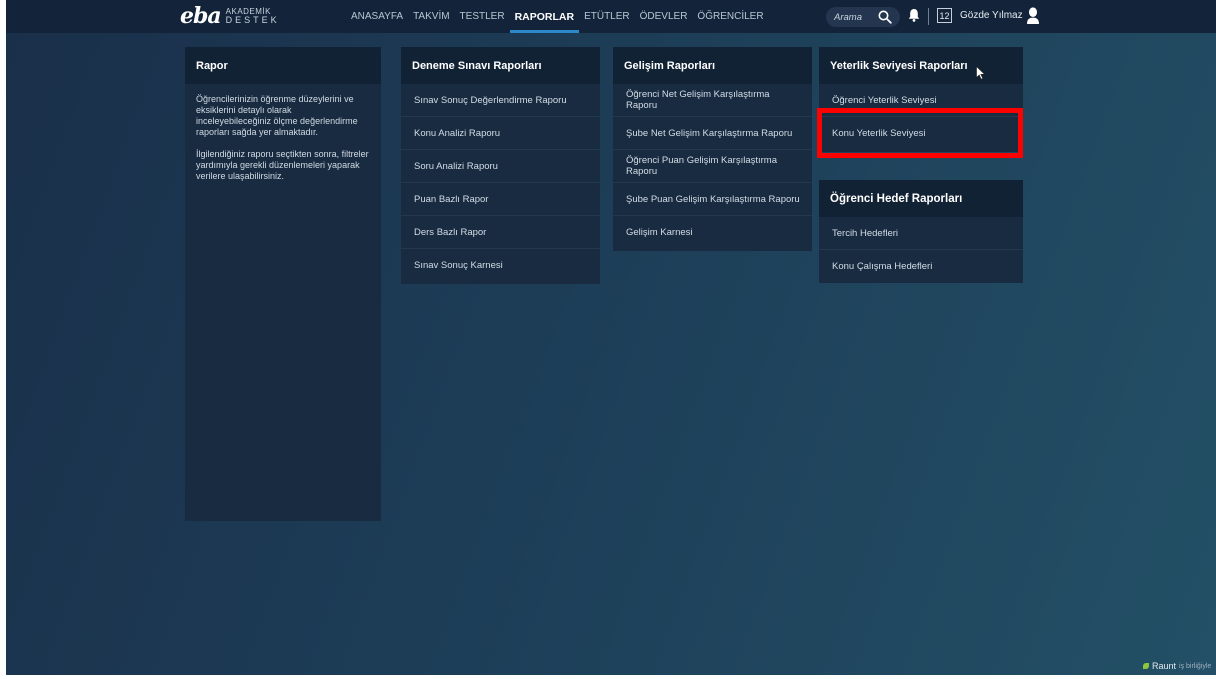  What do you see at coordinates (1146, 666) in the screenshot?
I see `raunt-leaf-icon` at bounding box center [1146, 666].